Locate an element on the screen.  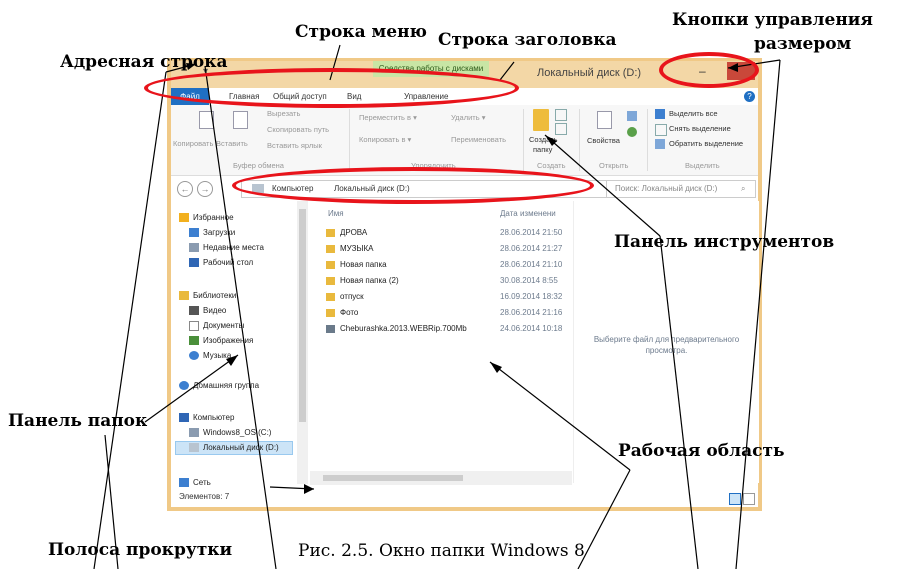
label-address-bar: Адресная строка is located at coordinates (144, 62).